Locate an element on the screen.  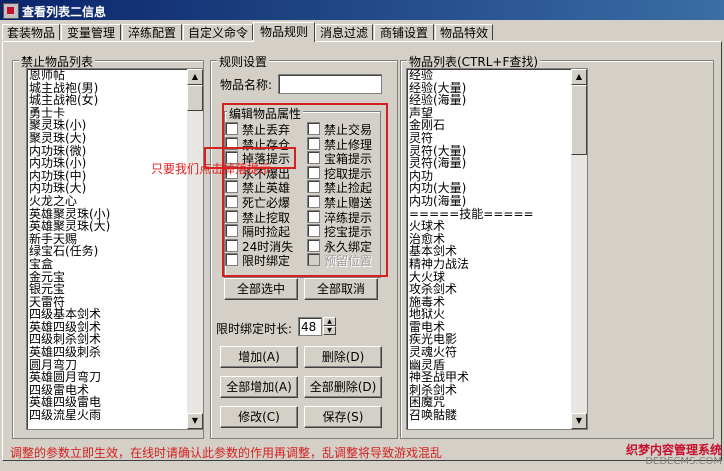
watermark-line2: DEDECMS.COM is located at coordinates (683, 461).